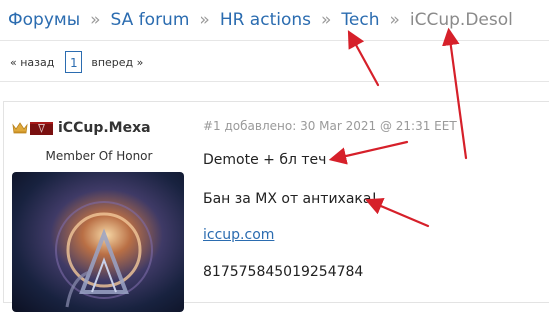  I want to click on prev-page-link: « назад, so click(32, 62).